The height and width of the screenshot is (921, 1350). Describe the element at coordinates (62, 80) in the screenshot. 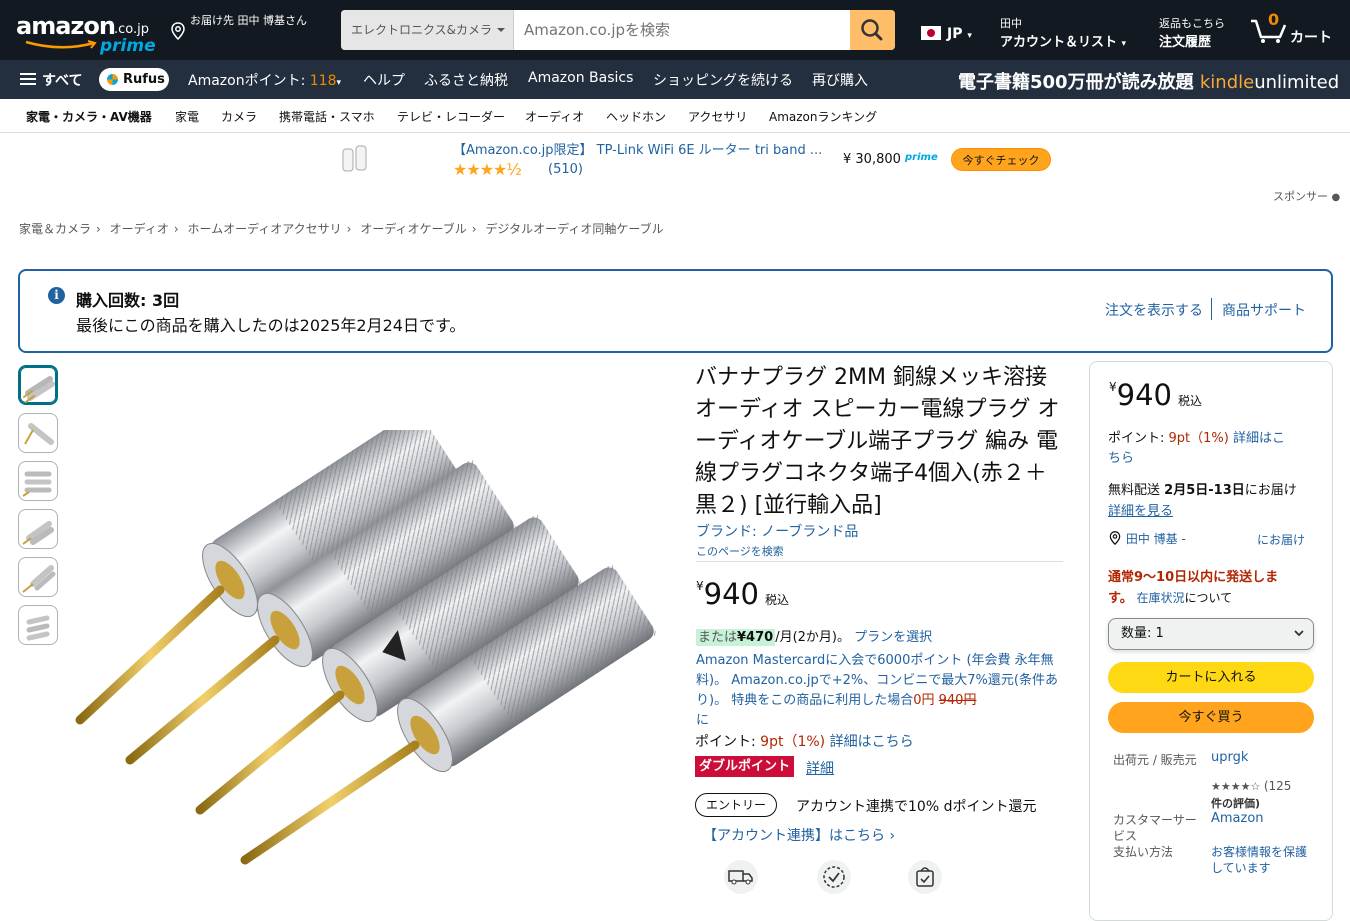

I see `nav-all: すべて` at that location.